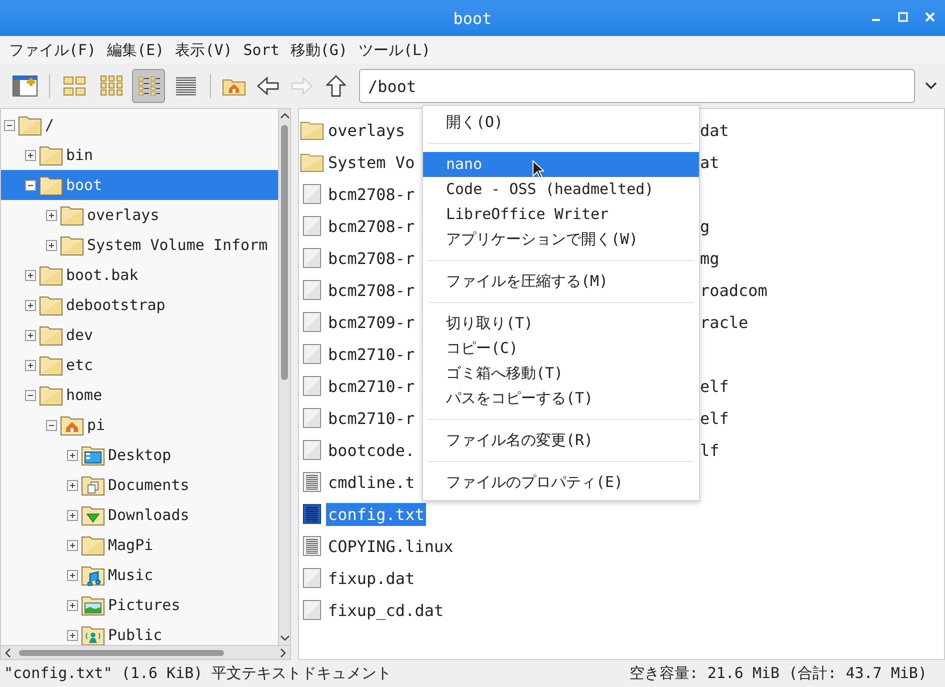  I want to click on folder-name: Pictures, so click(144, 605).